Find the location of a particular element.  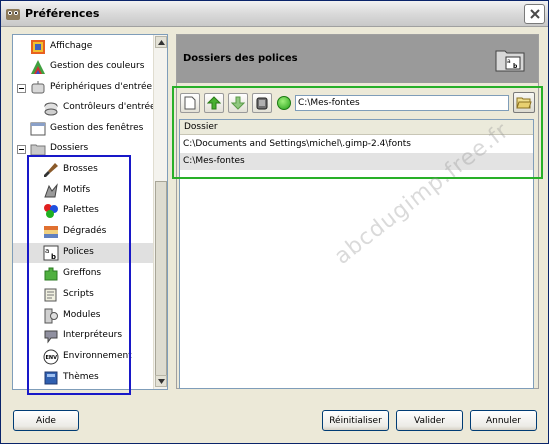

window-management-icon is located at coordinates (38, 129).